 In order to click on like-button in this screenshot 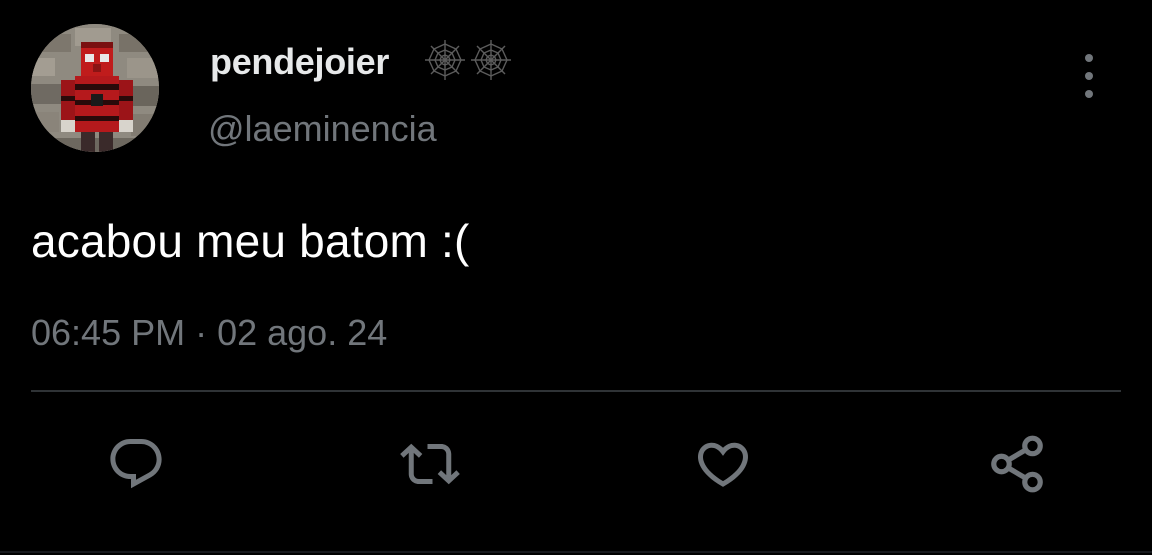, I will do `click(723, 464)`.